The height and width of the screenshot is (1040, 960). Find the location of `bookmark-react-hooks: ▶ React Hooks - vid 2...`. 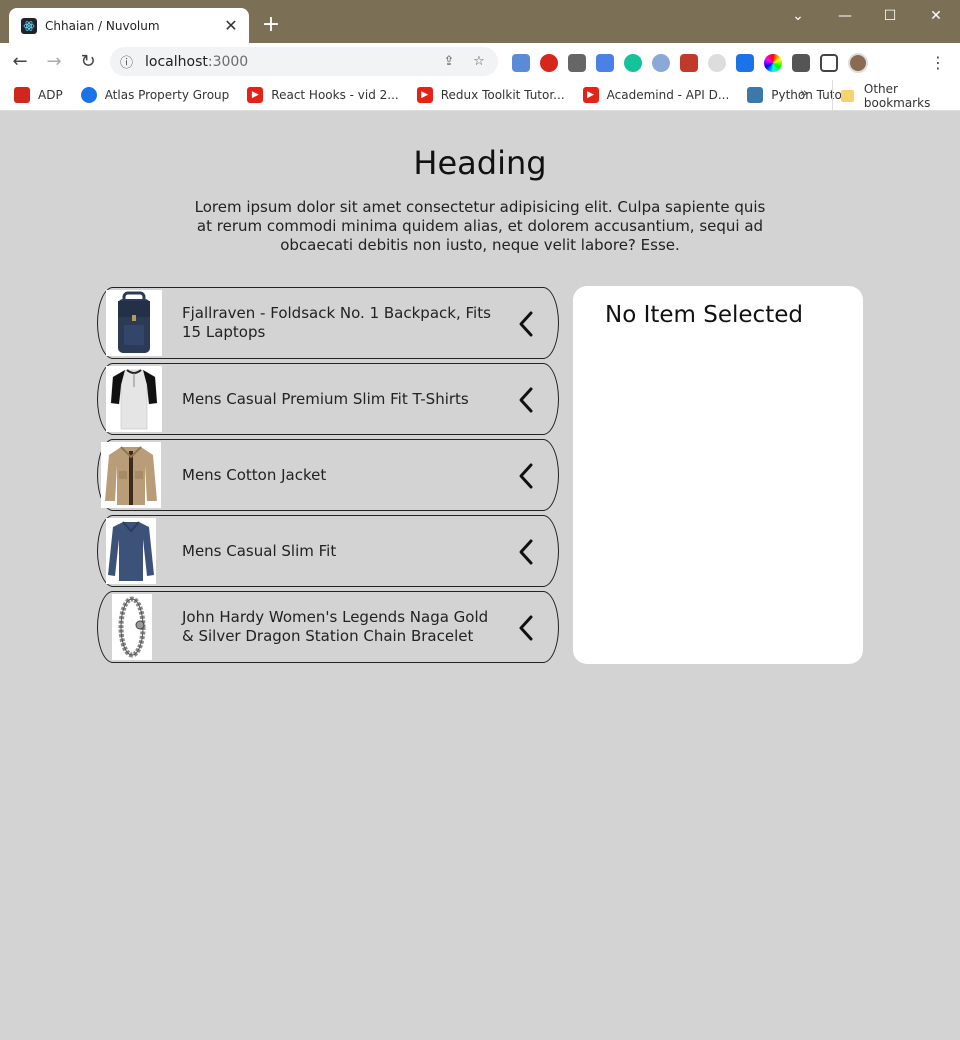

bookmark-react-hooks: ▶ React Hooks - vid 2... is located at coordinates (323, 95).